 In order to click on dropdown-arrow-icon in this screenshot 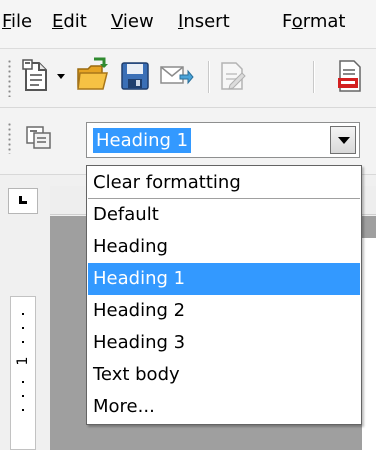, I will do `click(61, 77)`.